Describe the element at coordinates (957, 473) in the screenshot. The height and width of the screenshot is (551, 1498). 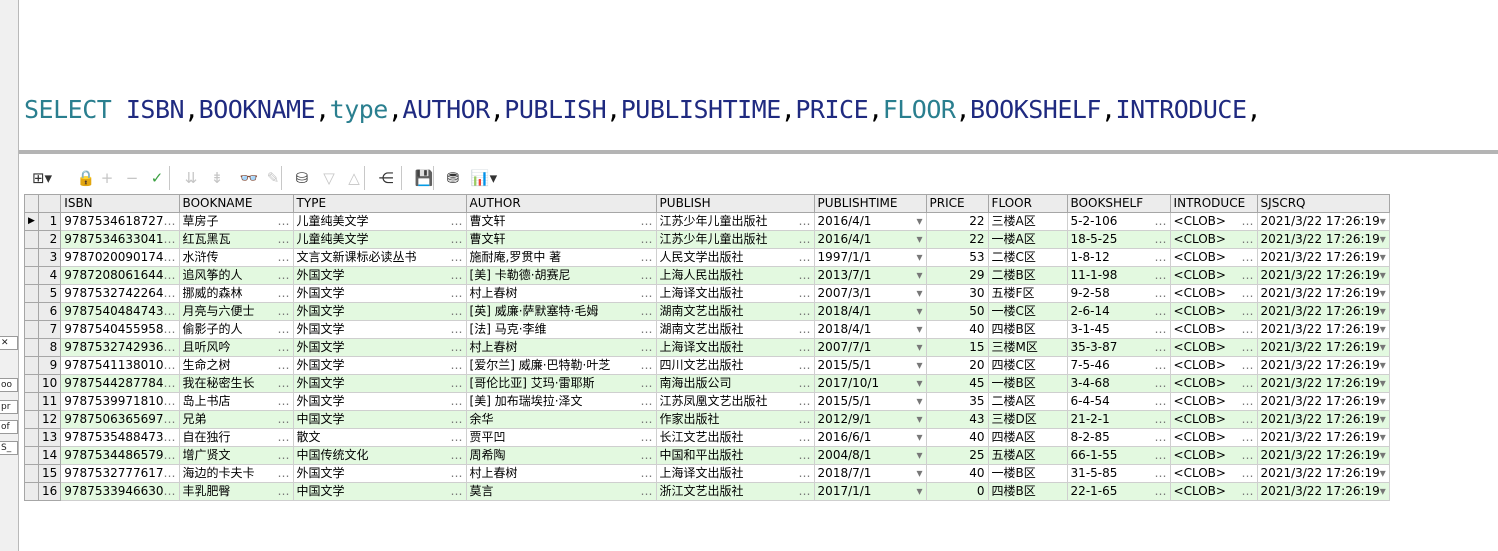
I see `cell-price: 40` at that location.